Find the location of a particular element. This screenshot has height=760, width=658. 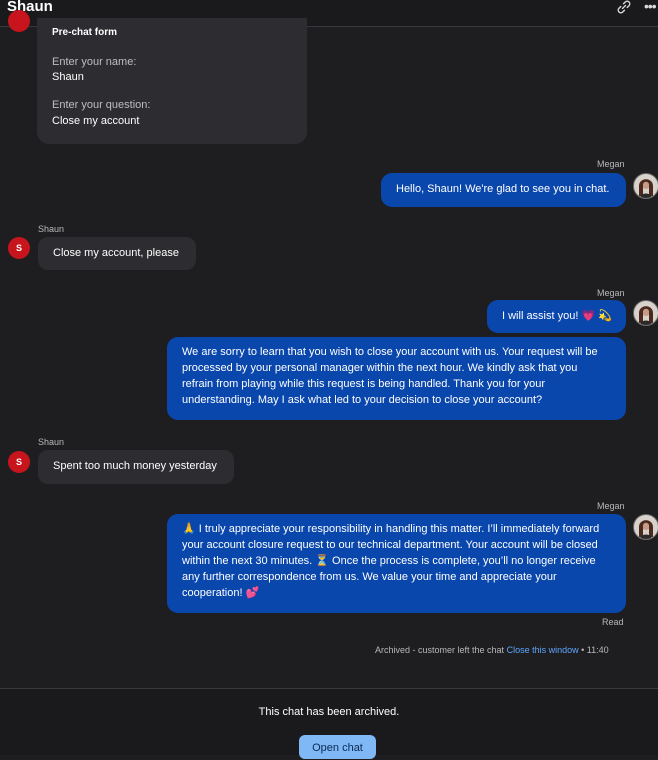

message-text: Spent too much money yesterday is located at coordinates (135, 466).